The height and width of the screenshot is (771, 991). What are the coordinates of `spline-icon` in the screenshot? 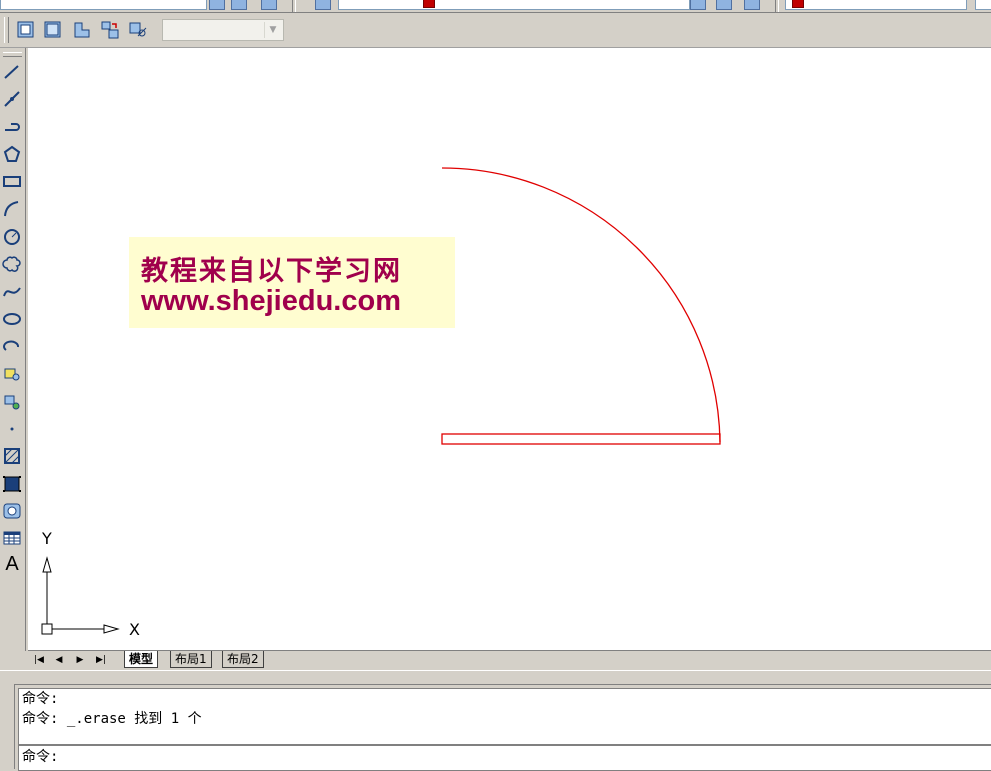 It's located at (12, 292).